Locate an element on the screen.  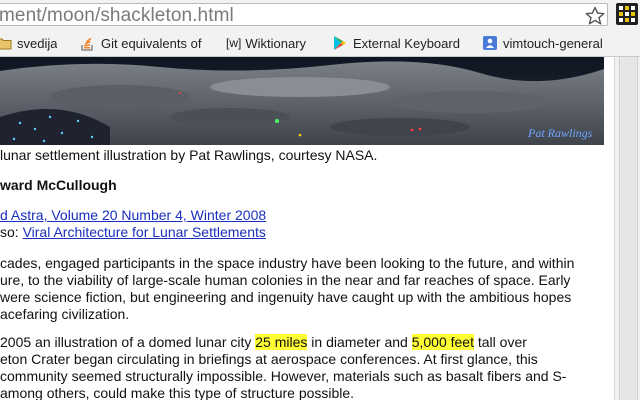
bookmark-external-keyboard: External Keyboard is located at coordinates (400, 43).